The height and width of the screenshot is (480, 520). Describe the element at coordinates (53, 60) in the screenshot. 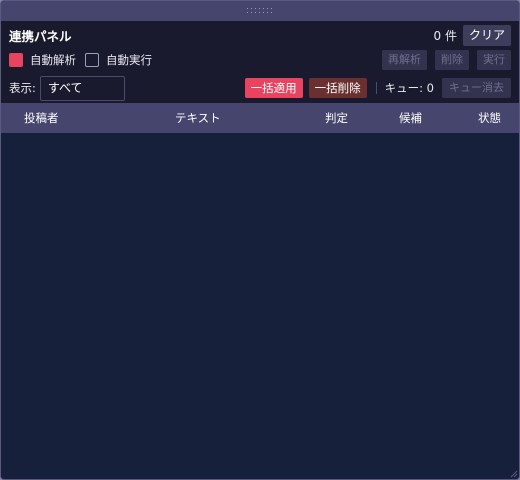

I see `auto-analyze-label: 自動解析` at that location.